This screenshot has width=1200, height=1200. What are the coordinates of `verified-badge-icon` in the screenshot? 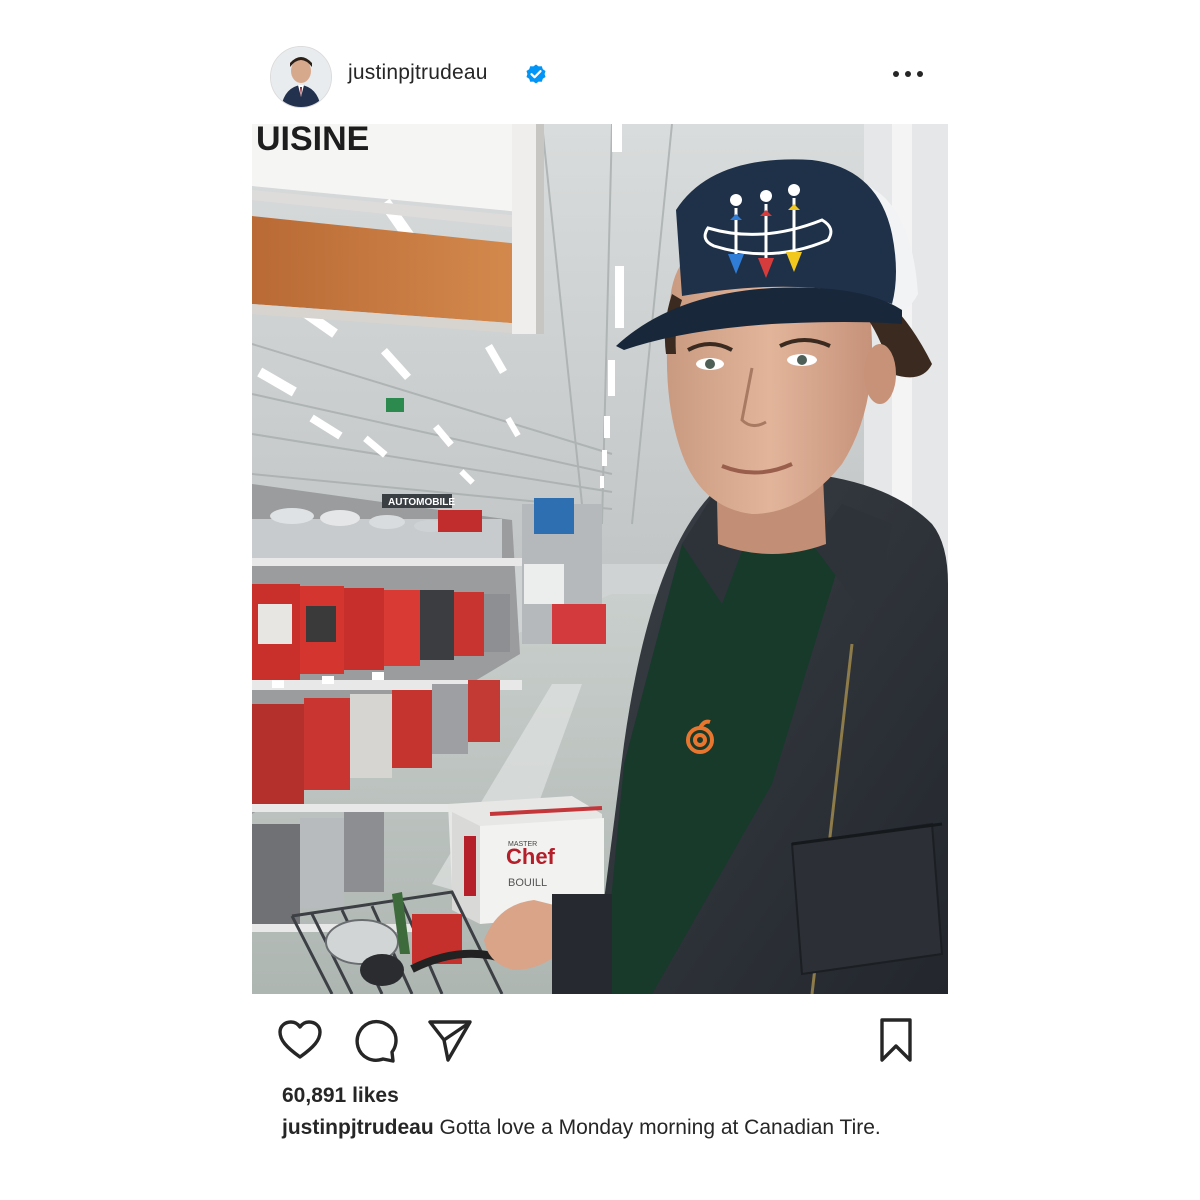 It's located at (536, 74).